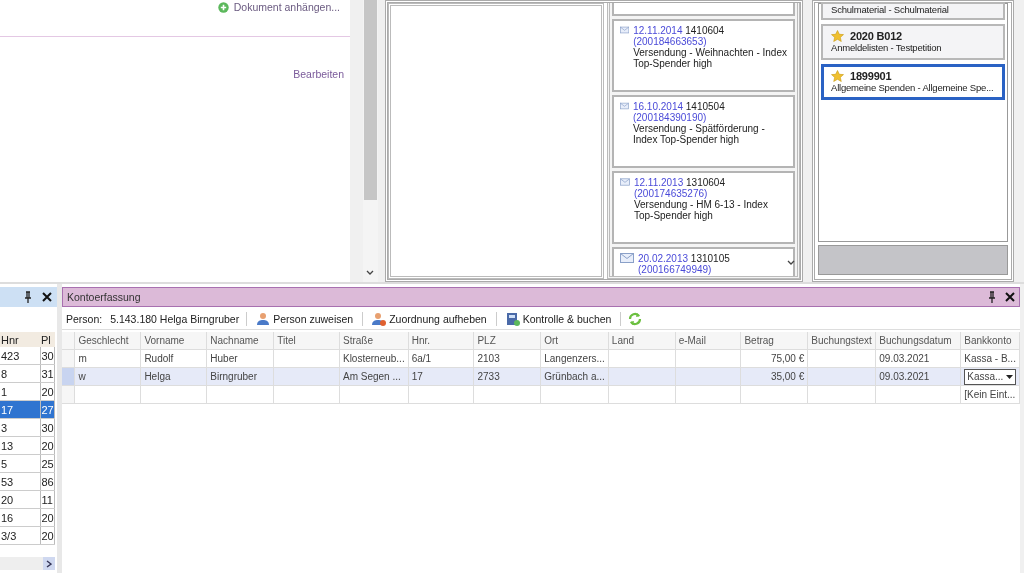 This screenshot has width=1024, height=573. I want to click on column-header: PLZ, so click(507, 341).